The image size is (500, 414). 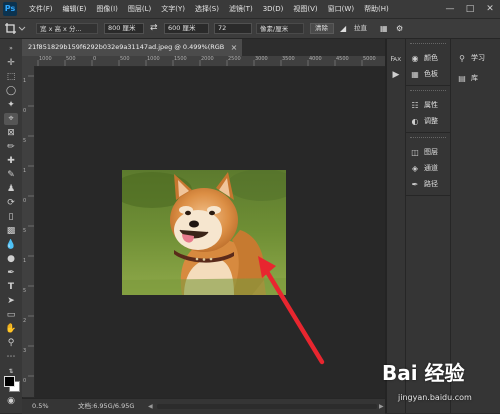 I want to click on menu-view: 视图(V), so click(x=305, y=9).